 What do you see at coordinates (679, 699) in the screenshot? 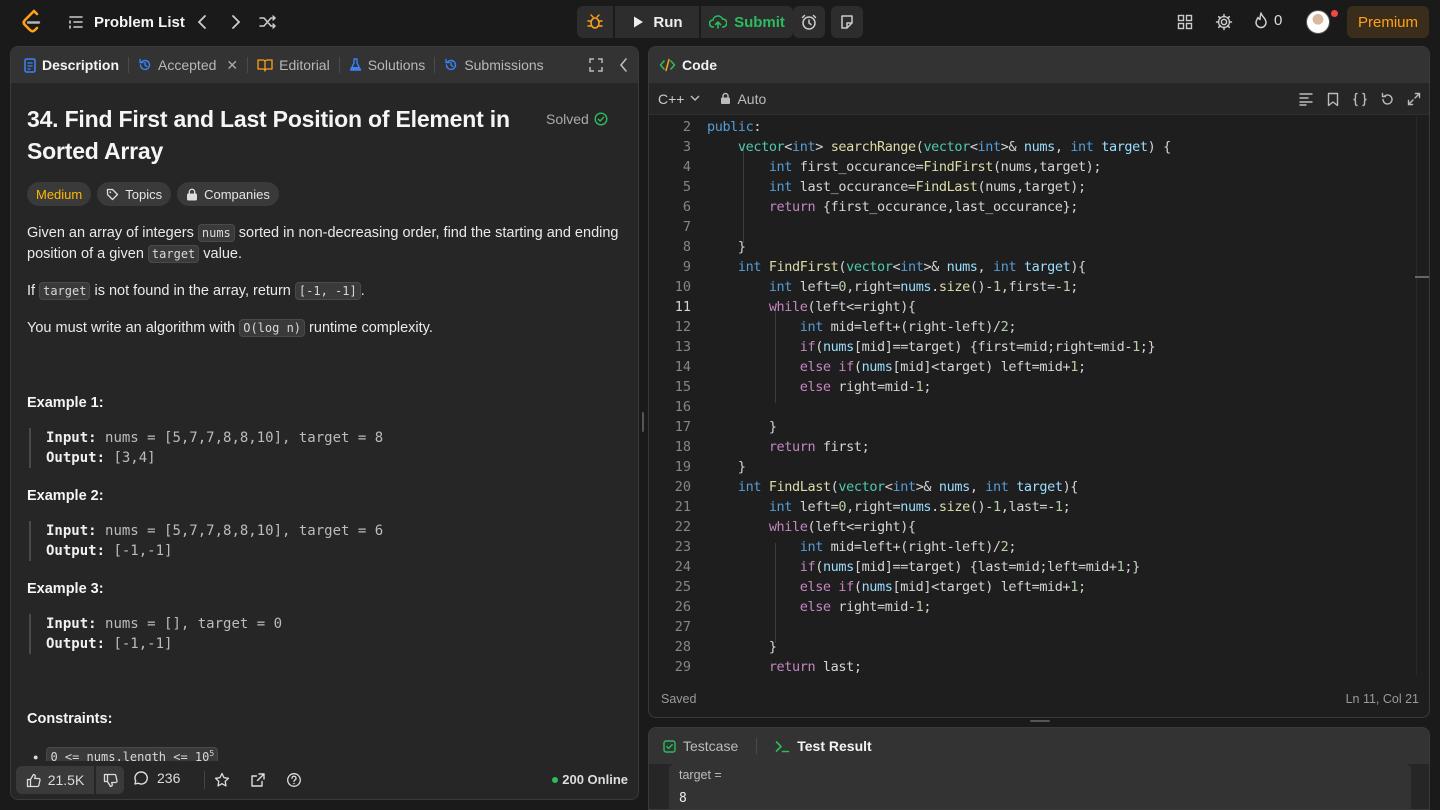
I see `save-status: Saved` at bounding box center [679, 699].